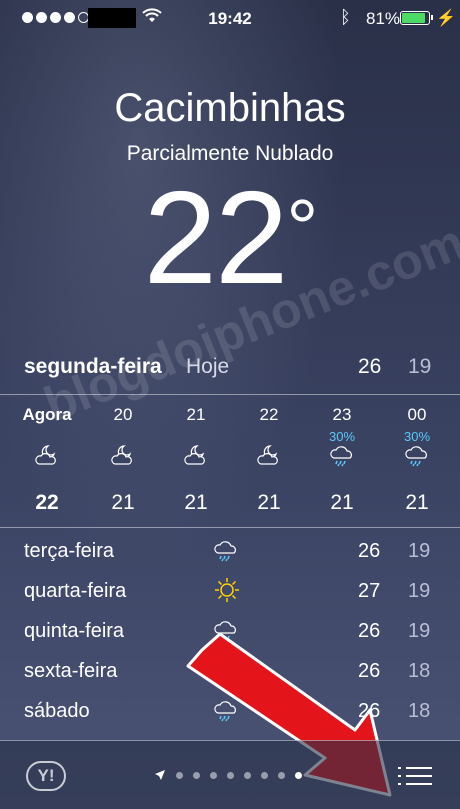 This screenshot has height=809, width=460. Describe the element at coordinates (345, 17) in the screenshot. I see `bluetooth-icon: ᛒ` at that location.